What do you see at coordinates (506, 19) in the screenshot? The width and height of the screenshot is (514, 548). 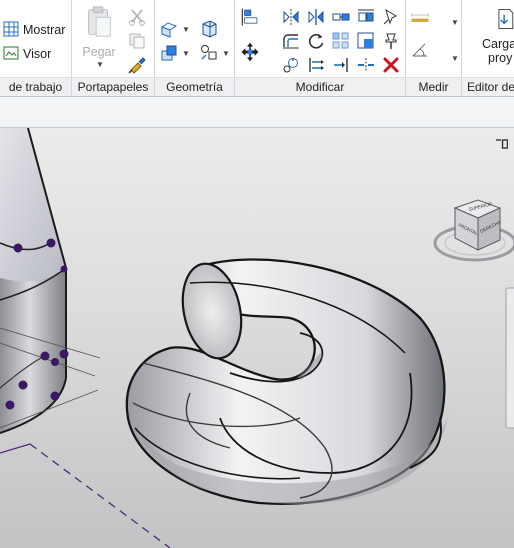 I see `load-into-project-icon` at bounding box center [506, 19].